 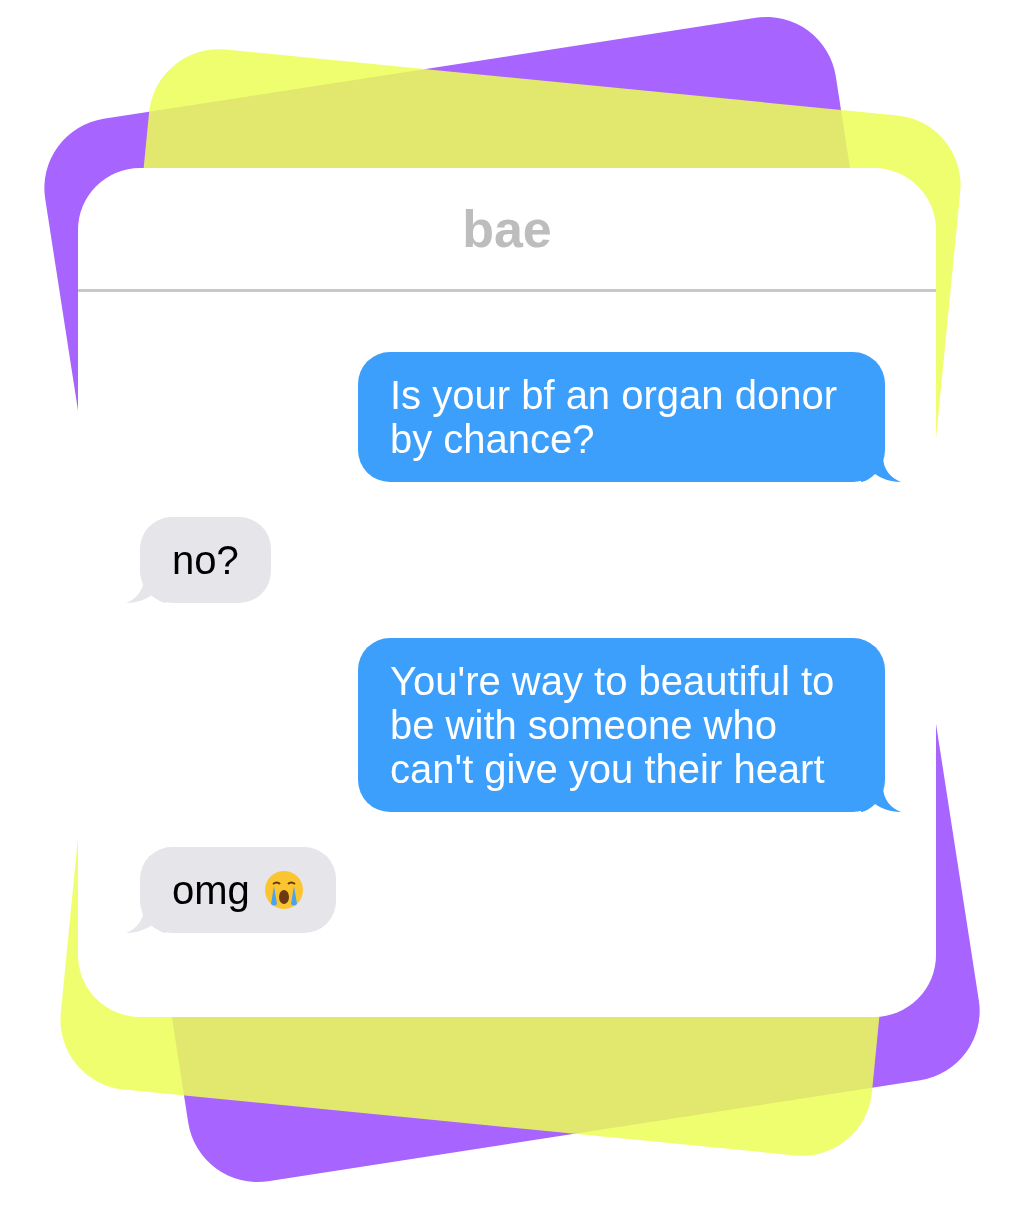 I want to click on message-text: You're way to beautiful to be with someone who can't give you their heart, so click(x=613, y=725).